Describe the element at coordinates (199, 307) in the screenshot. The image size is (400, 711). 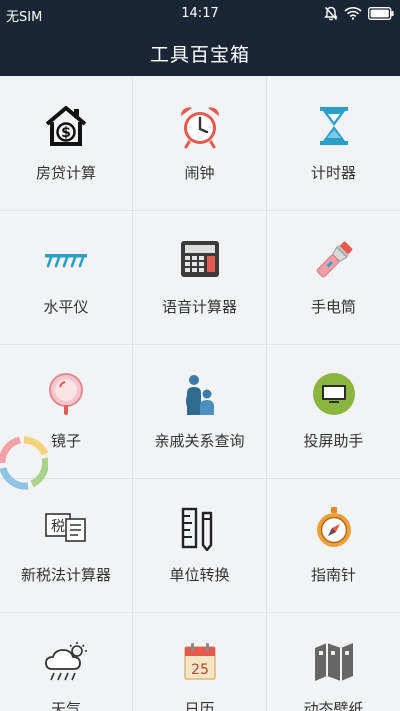
I see `tool-label: 语音计算器` at that location.